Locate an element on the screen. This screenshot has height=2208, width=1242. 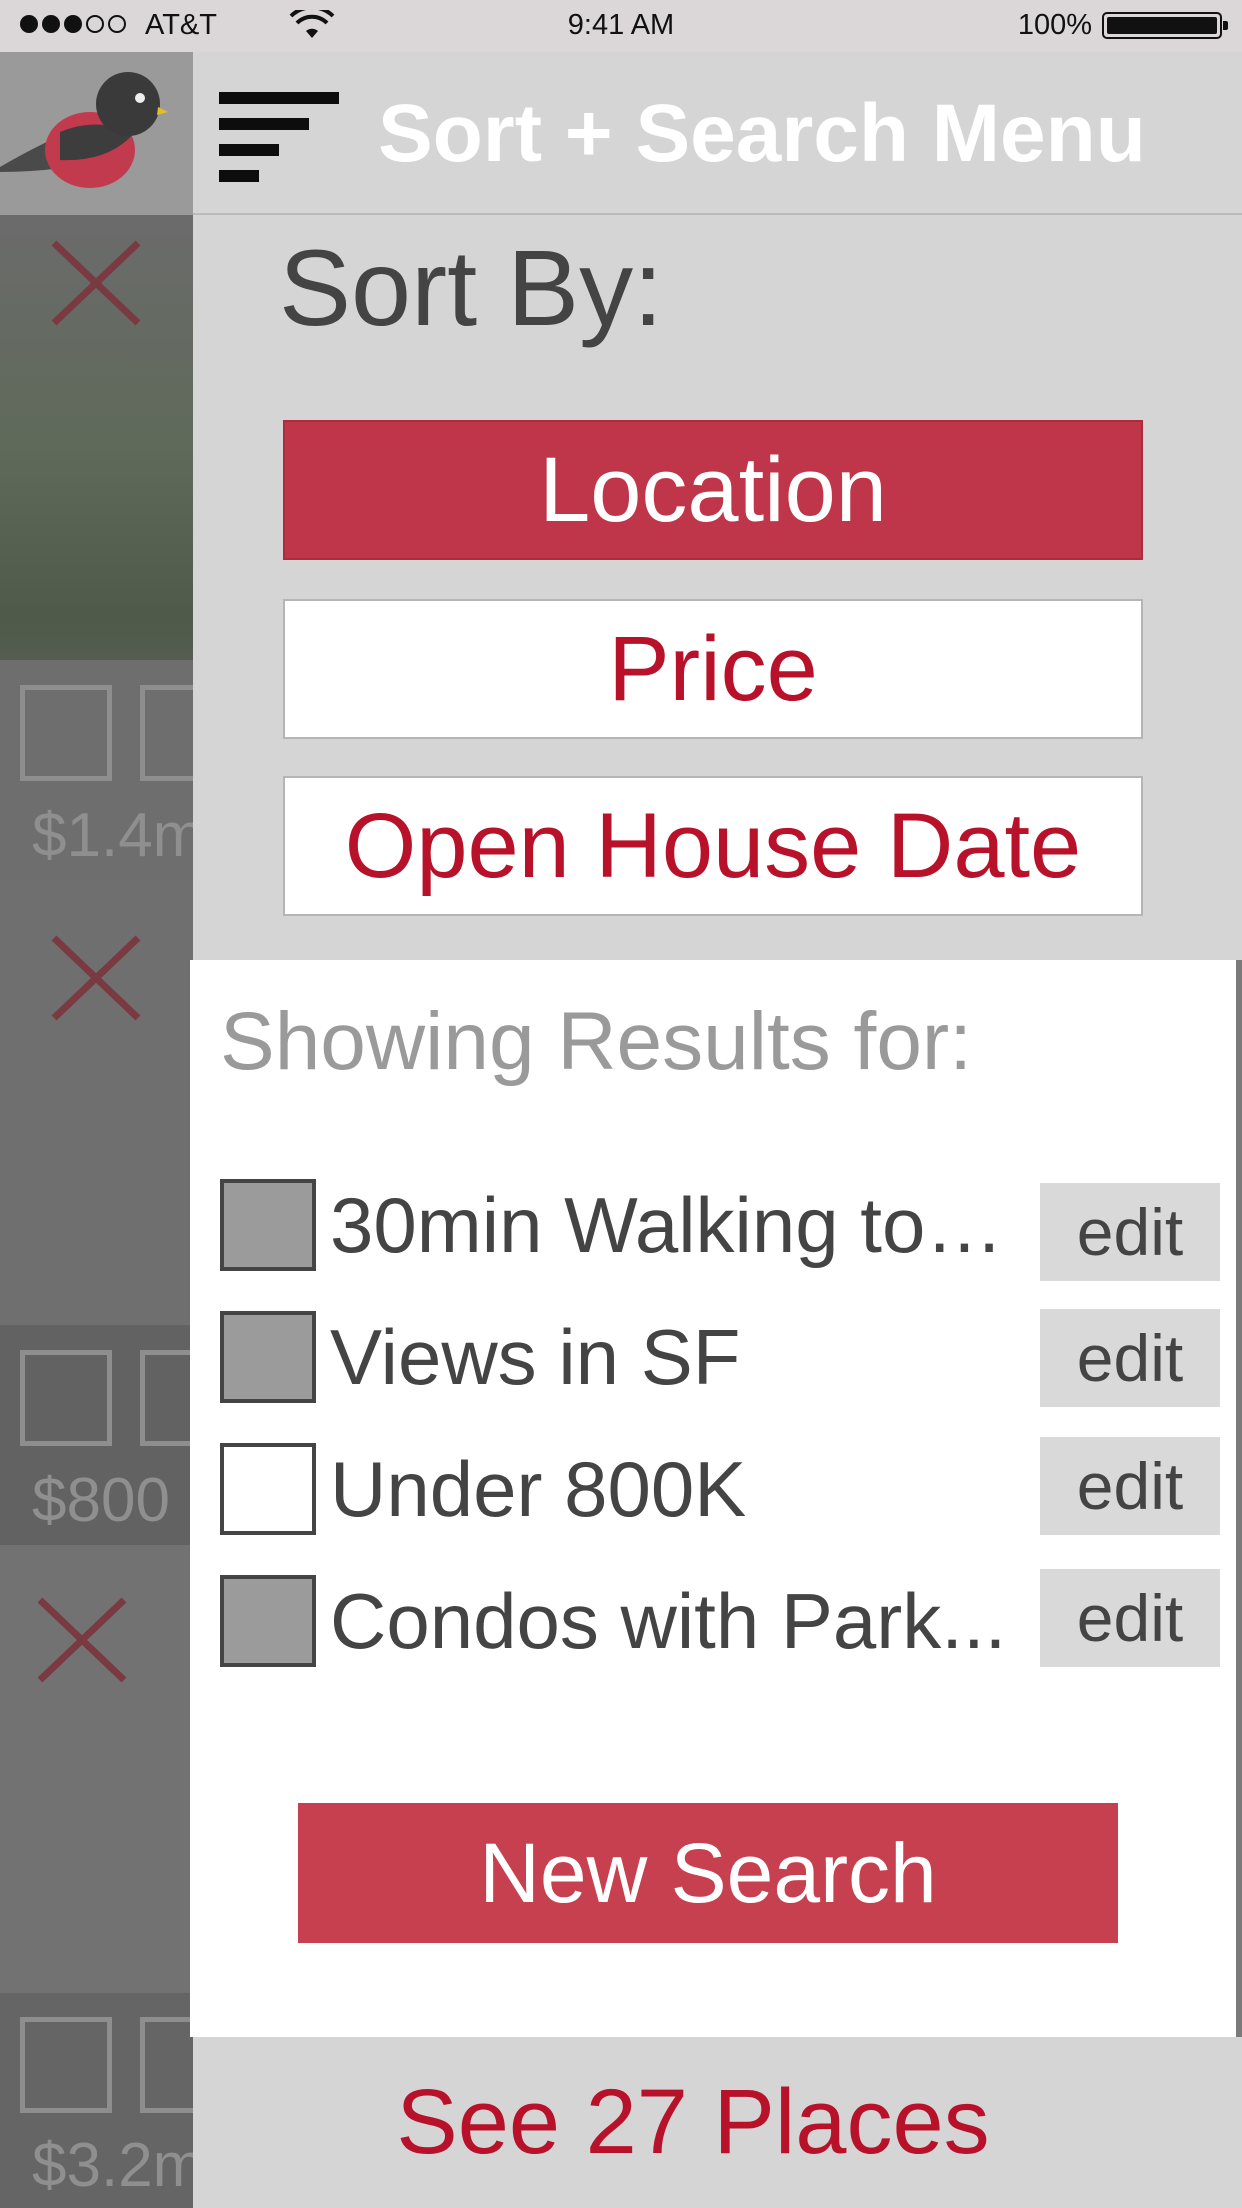
status-bar: AT&T 9:41 AM 100% is located at coordinates (621, 26).